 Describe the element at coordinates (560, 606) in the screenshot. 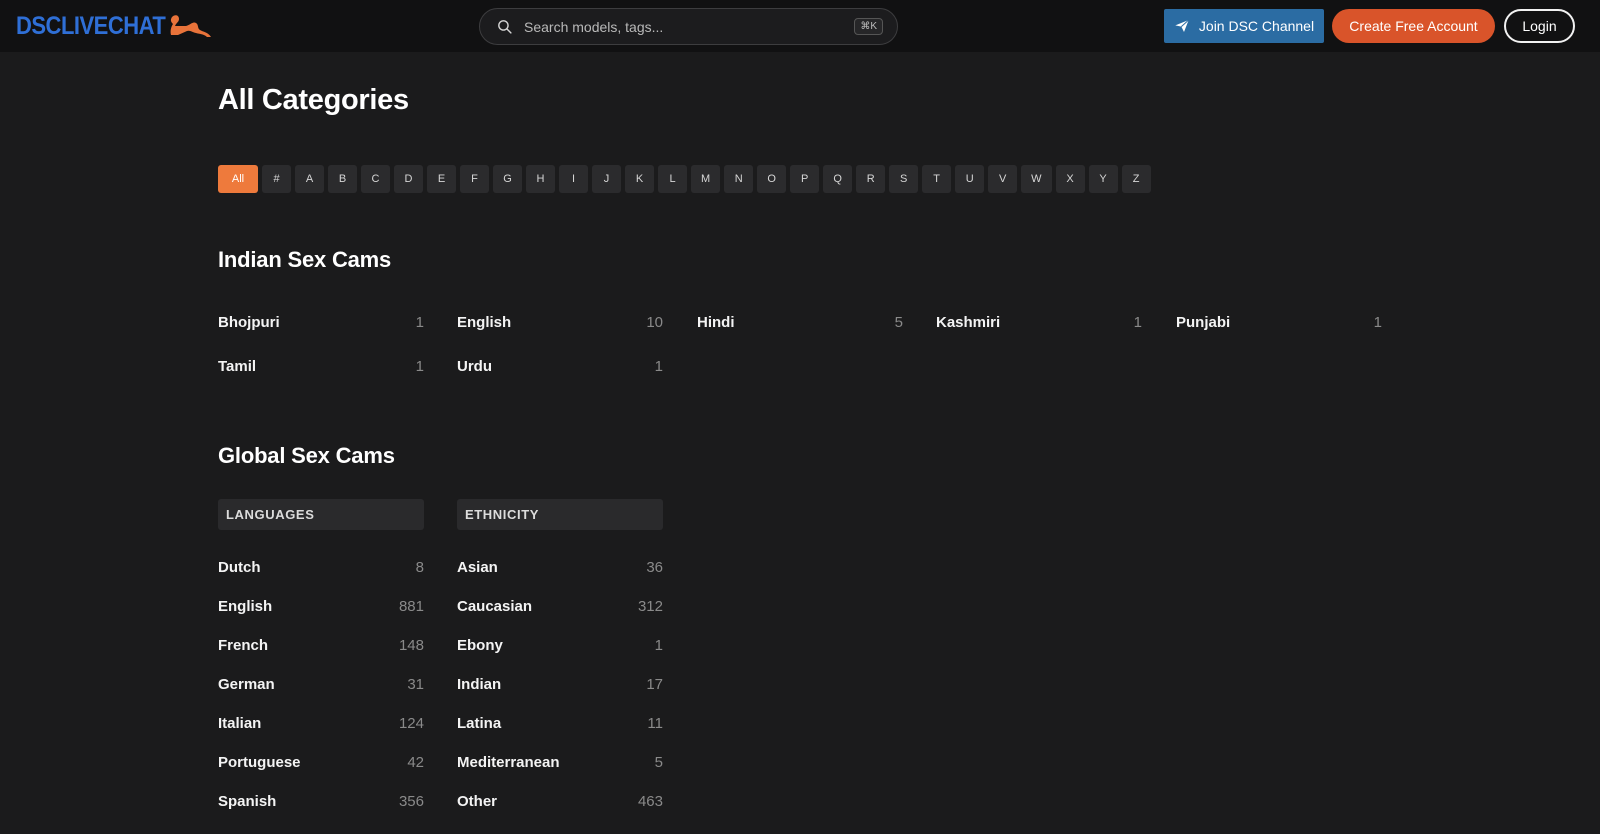

I see `ethnicity-item: Caucasian 312` at that location.